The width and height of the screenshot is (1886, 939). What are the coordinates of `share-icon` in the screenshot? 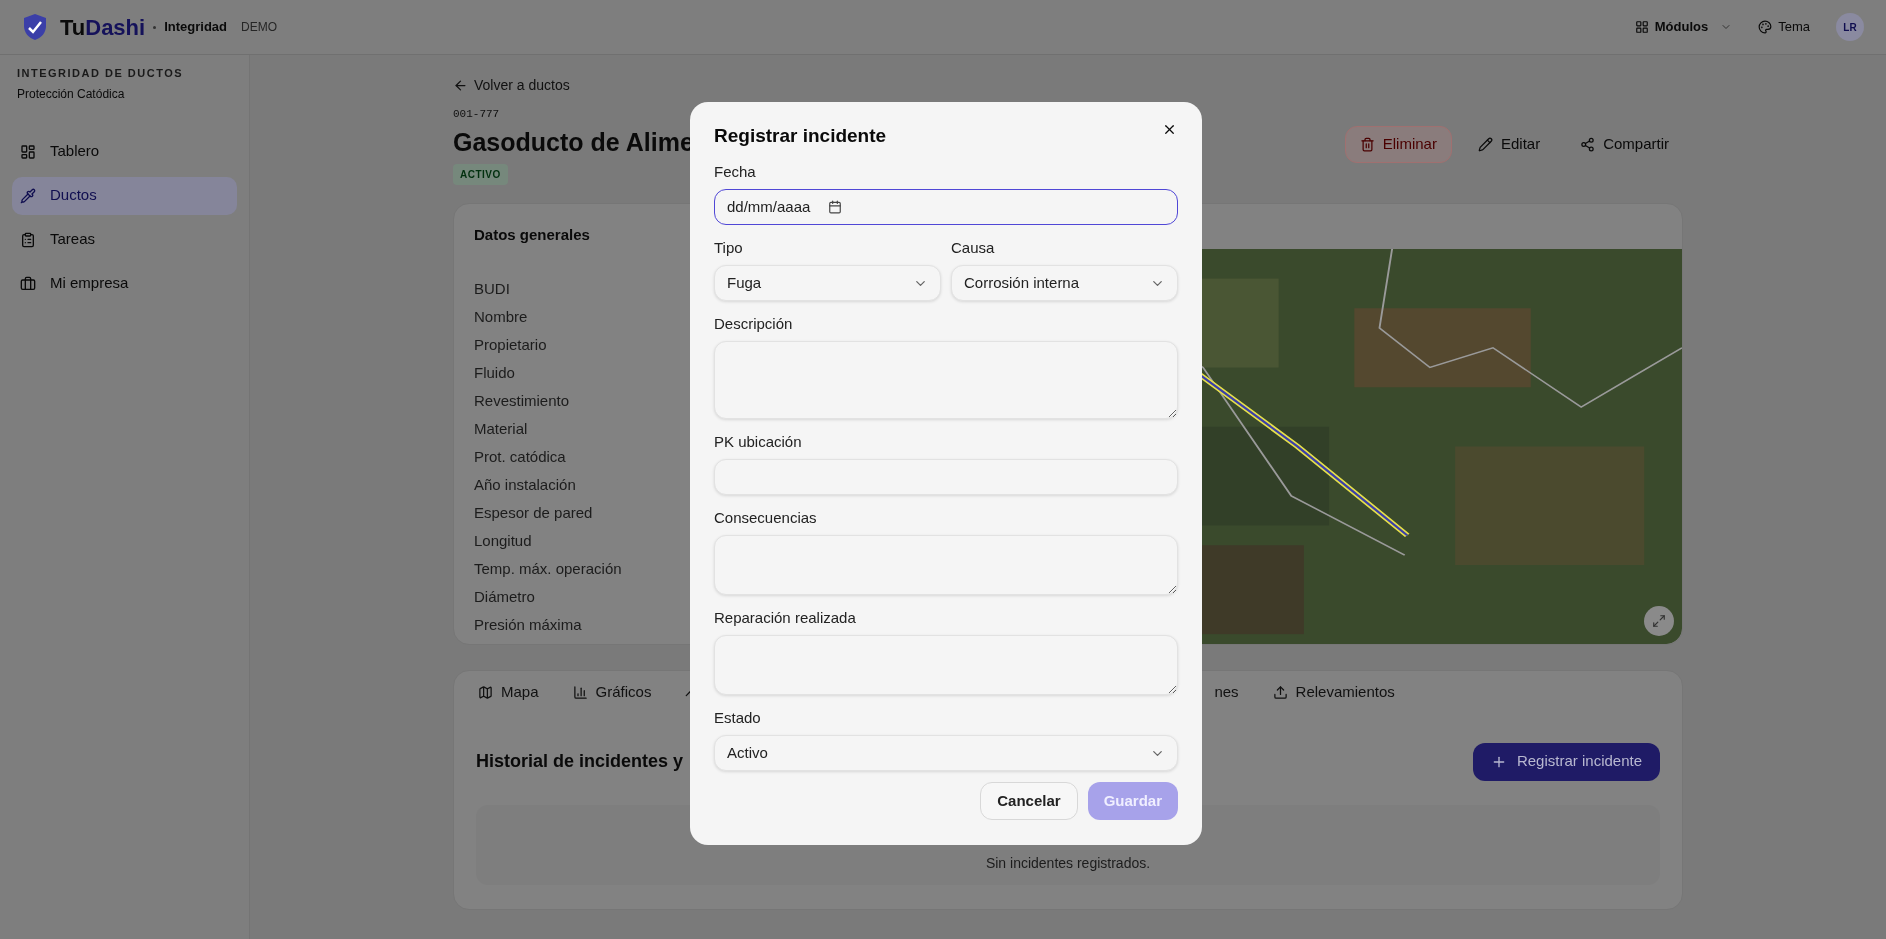 It's located at (1588, 144).